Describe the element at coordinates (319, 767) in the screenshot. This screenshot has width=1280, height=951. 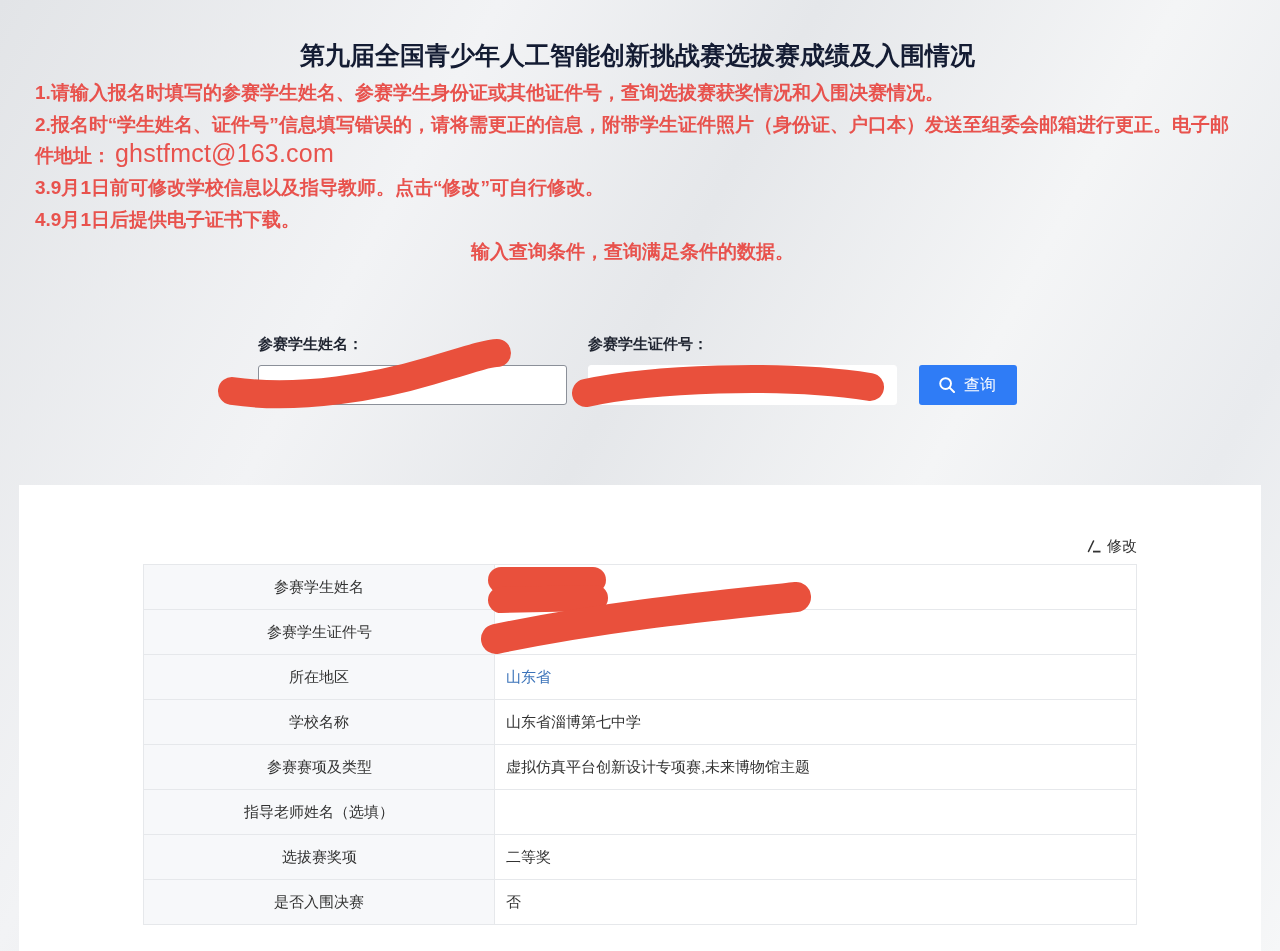
I see `label-cell: 参赛赛项及类型` at that location.